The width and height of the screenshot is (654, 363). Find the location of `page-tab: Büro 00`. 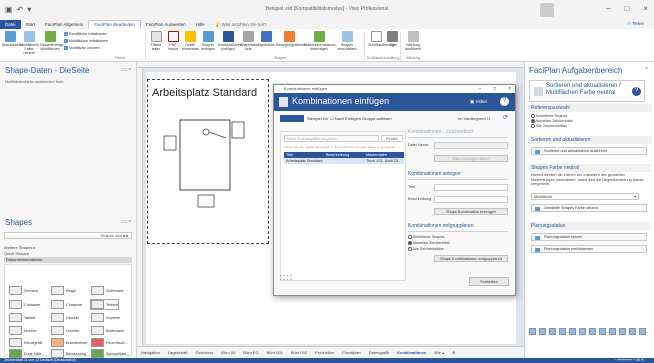

page-tab: Büro 00 is located at coordinates (228, 352).